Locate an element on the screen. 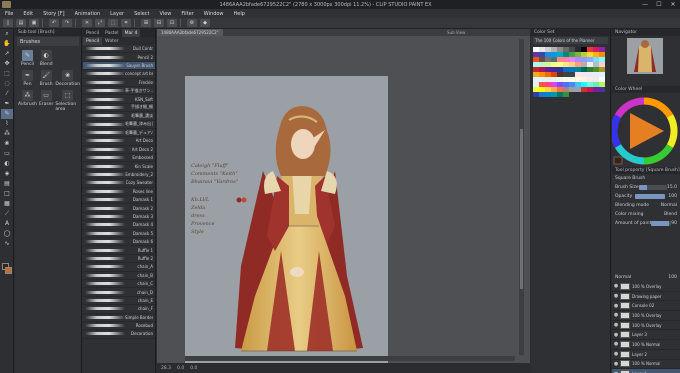 Image resolution: width=680 pixels, height=373 pixels. fill-icon: ◈ is located at coordinates (7, 174).